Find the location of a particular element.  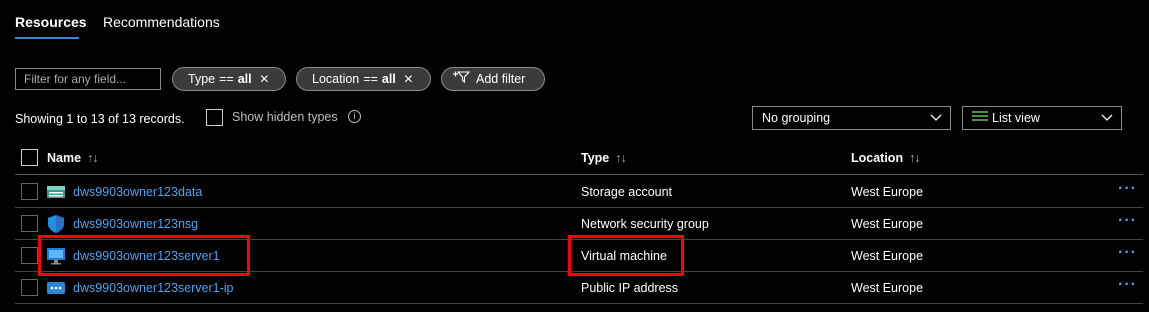

view-selected-value: List view is located at coordinates (1016, 118).